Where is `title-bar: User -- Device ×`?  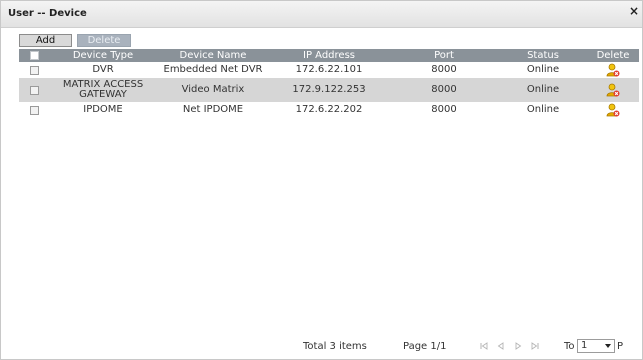 title-bar: User -- Device × is located at coordinates (321, 14).